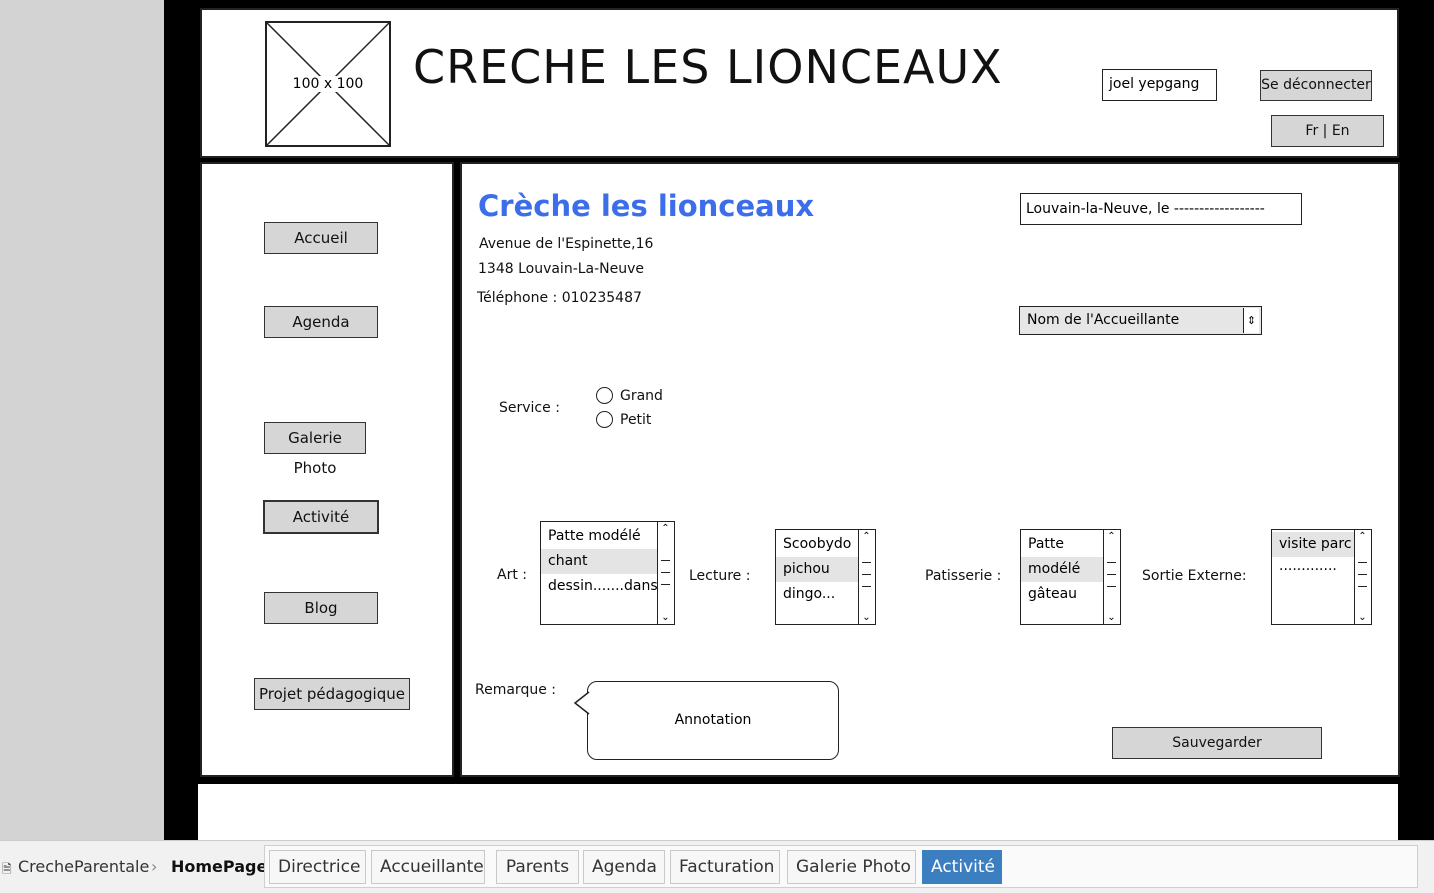  Describe the element at coordinates (321, 322) in the screenshot. I see `sidebar-item-agenda: Agenda` at that location.